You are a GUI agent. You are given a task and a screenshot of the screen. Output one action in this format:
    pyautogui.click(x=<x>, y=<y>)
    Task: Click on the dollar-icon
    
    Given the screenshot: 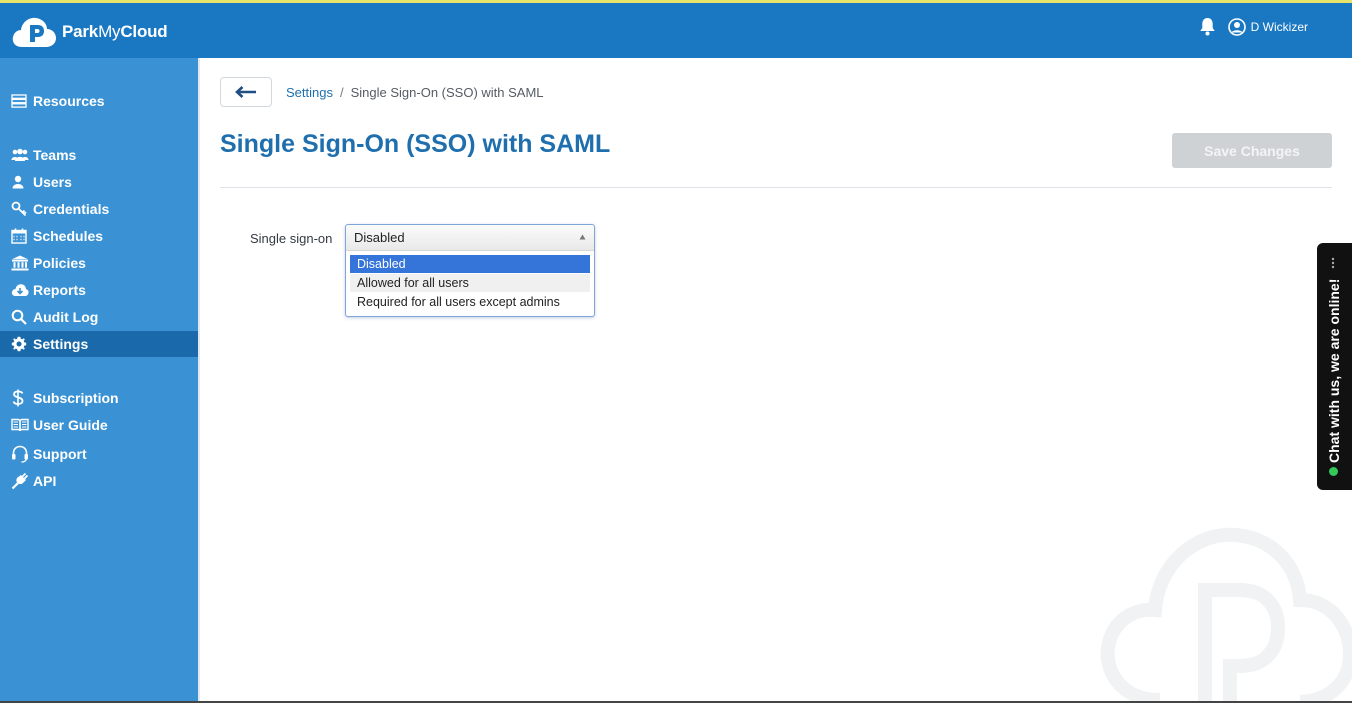 What is the action you would take?
    pyautogui.click(x=20, y=398)
    